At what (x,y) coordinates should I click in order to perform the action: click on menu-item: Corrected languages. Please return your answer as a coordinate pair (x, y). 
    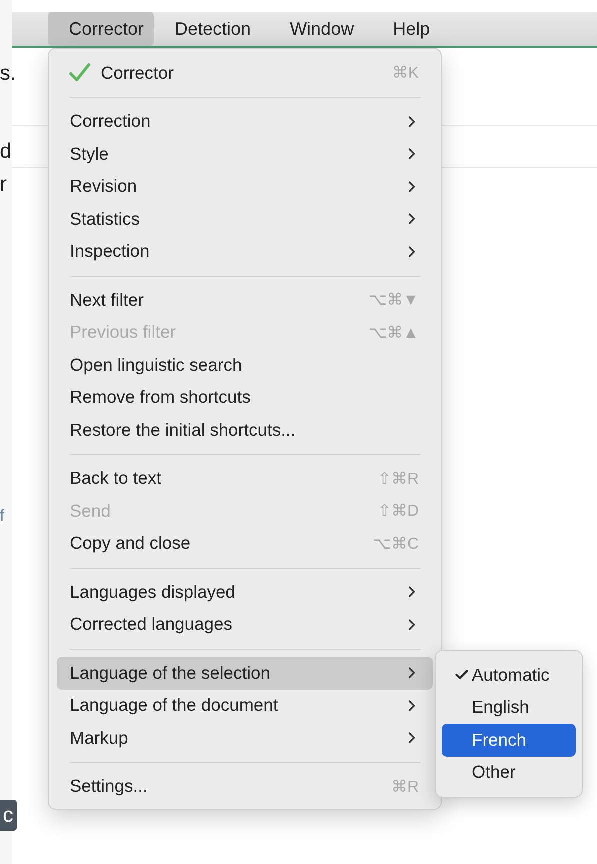
    Looking at the image, I should click on (245, 624).